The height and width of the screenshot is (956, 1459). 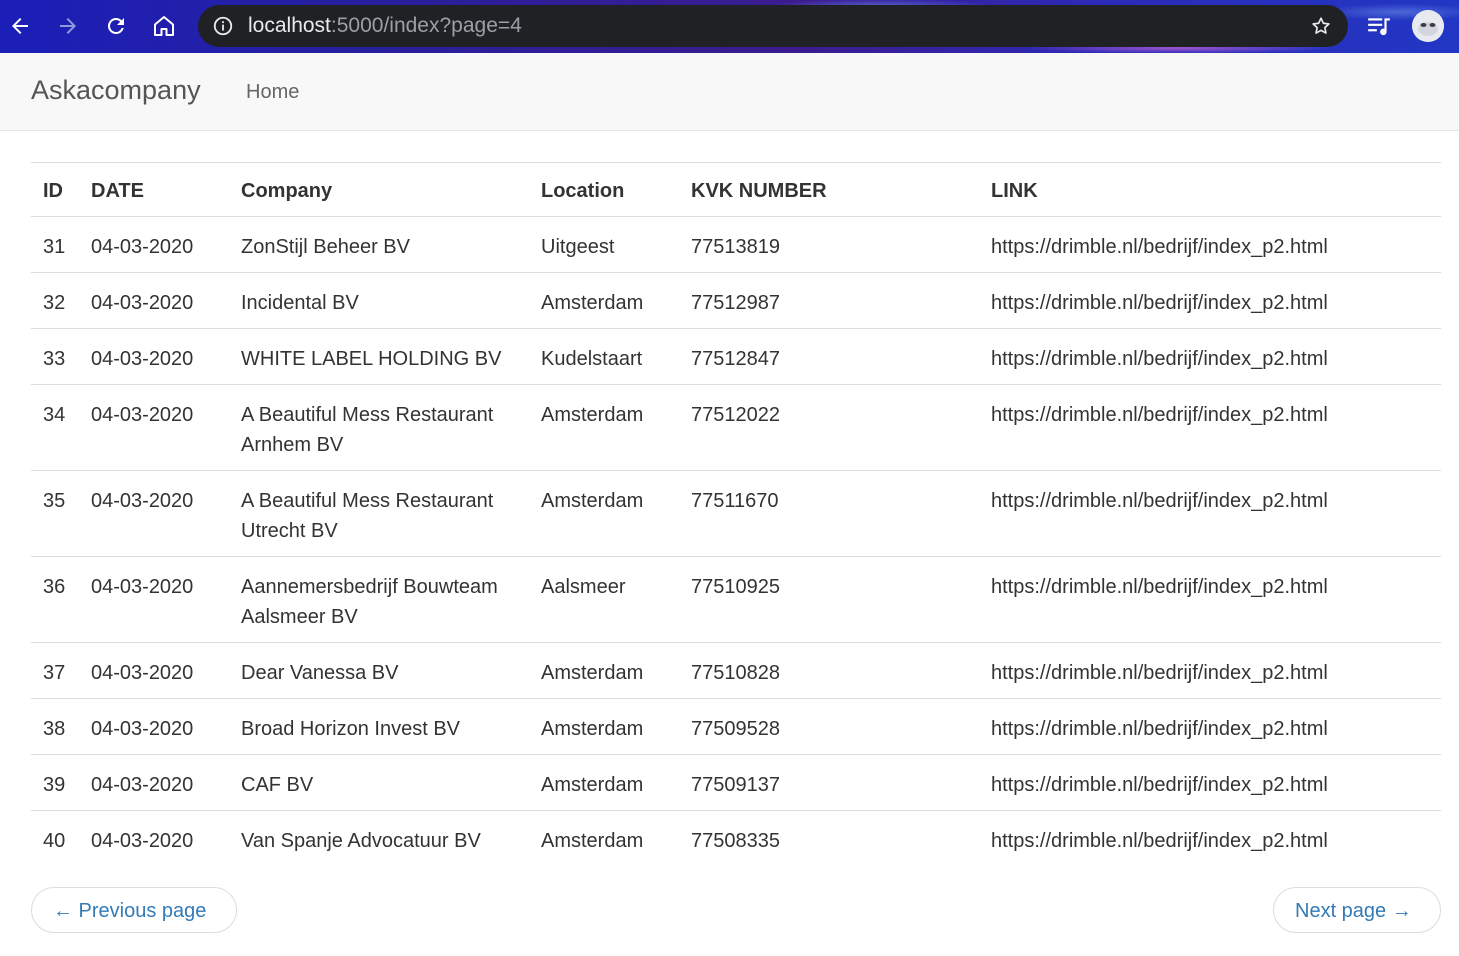 I want to click on reload-button, so click(x=116, y=26).